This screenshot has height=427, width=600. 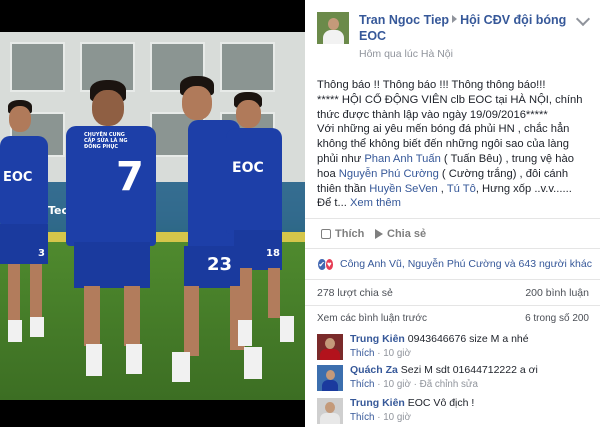 I want to click on jersey-number: 3, so click(x=41, y=253).